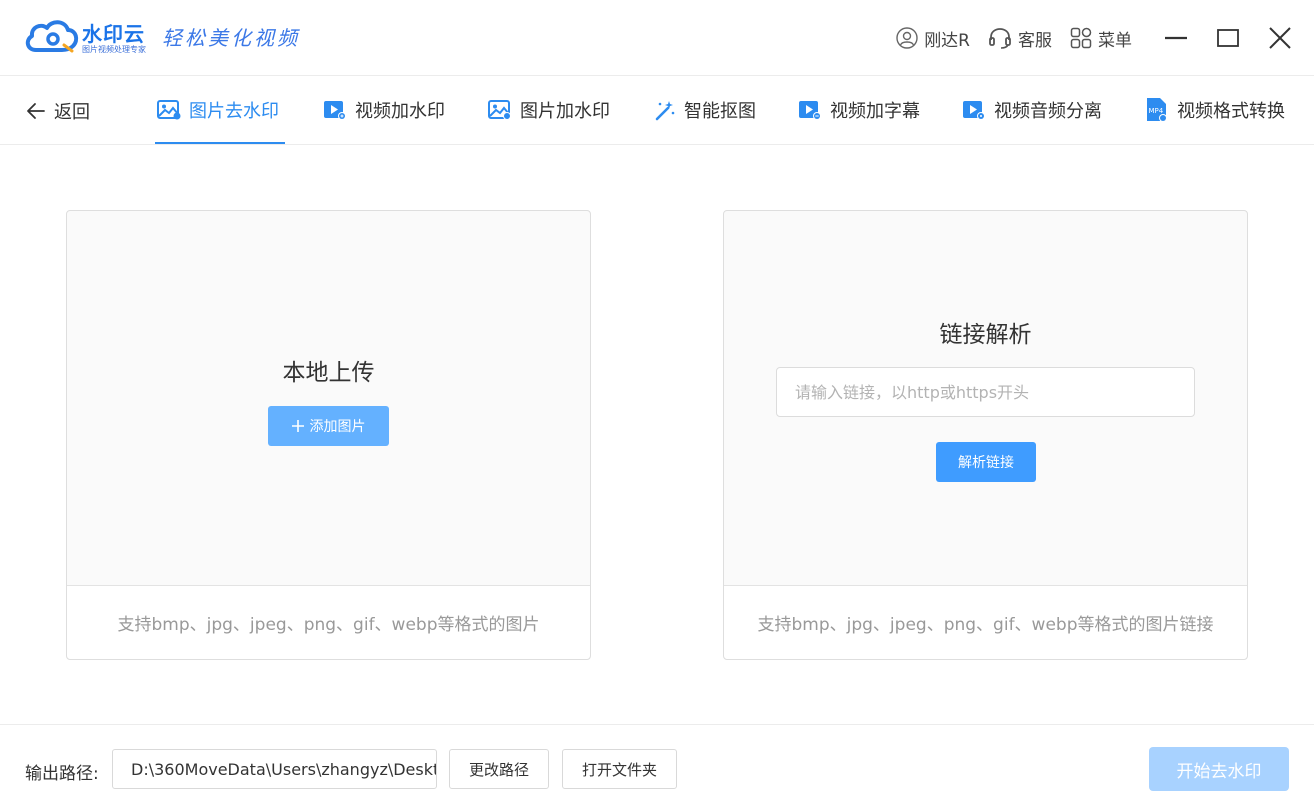  I want to click on mp4-file-icon: MP4, so click(1157, 110).